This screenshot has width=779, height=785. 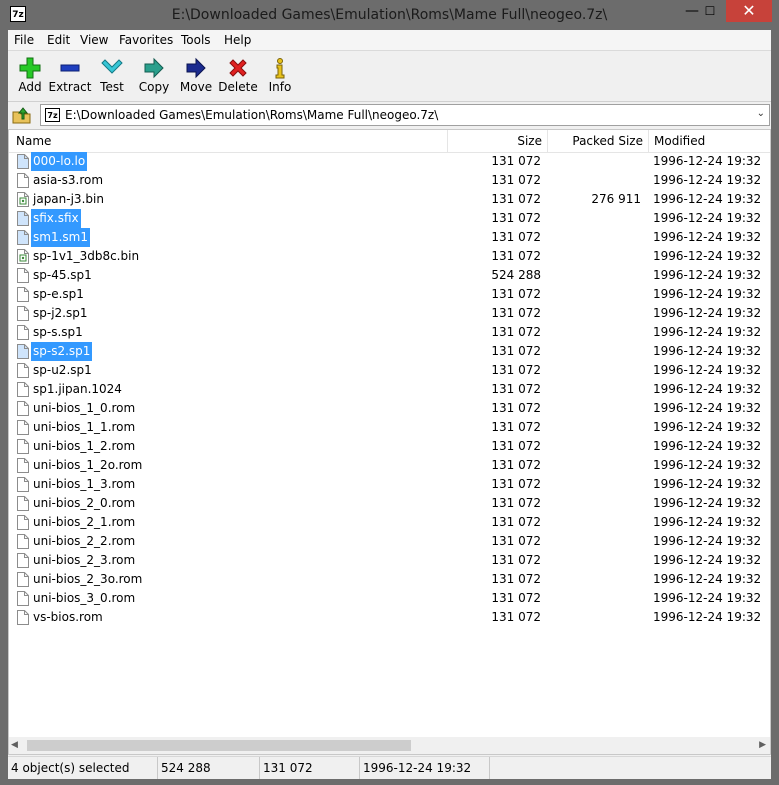 What do you see at coordinates (749, 11) in the screenshot?
I see `close-button: ✕` at bounding box center [749, 11].